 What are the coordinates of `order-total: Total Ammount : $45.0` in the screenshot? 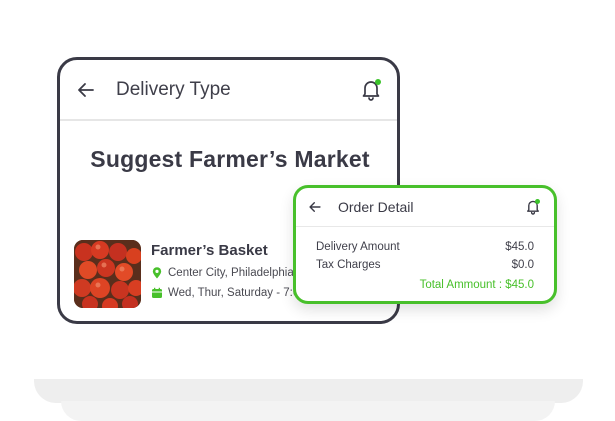 It's located at (476, 285).